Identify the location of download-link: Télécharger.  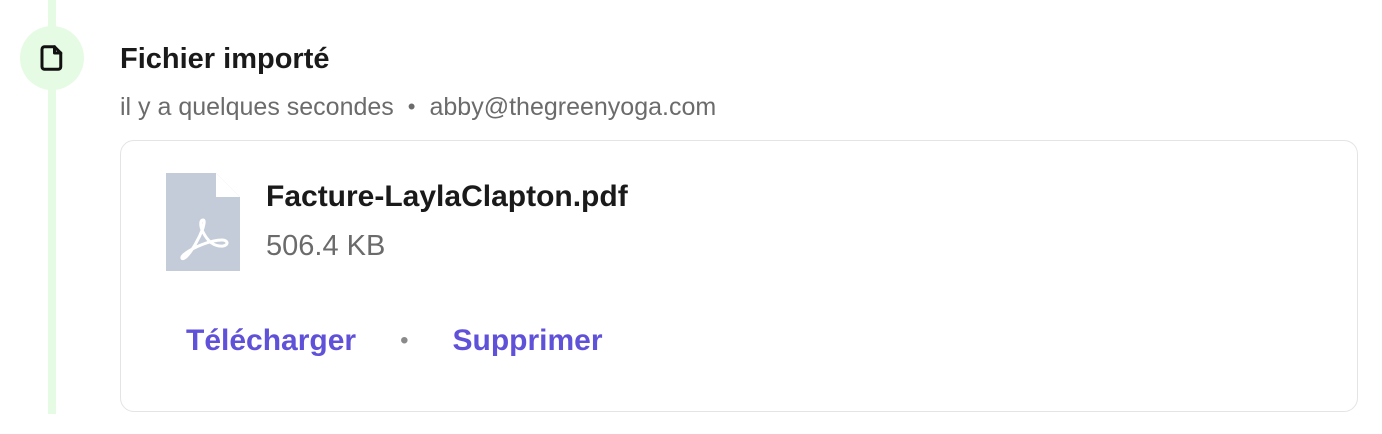
(271, 341).